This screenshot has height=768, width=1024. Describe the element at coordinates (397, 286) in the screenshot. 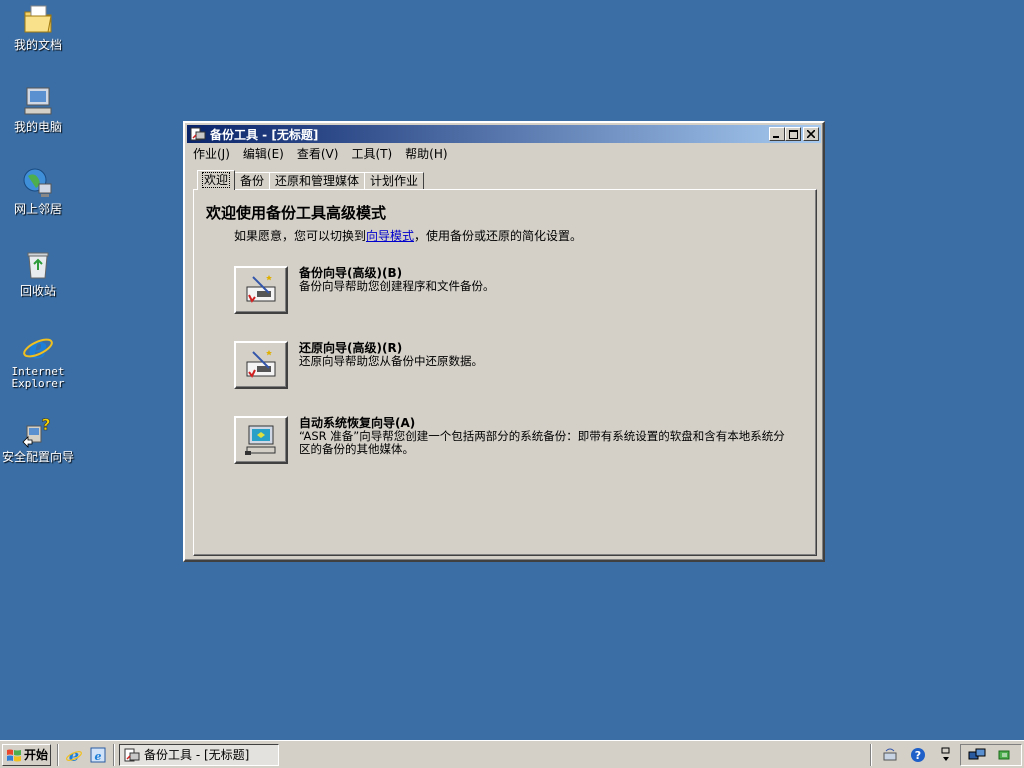

I see `backup-wizard-desc: 备份向导帮助您创建程序和文件备份。` at that location.